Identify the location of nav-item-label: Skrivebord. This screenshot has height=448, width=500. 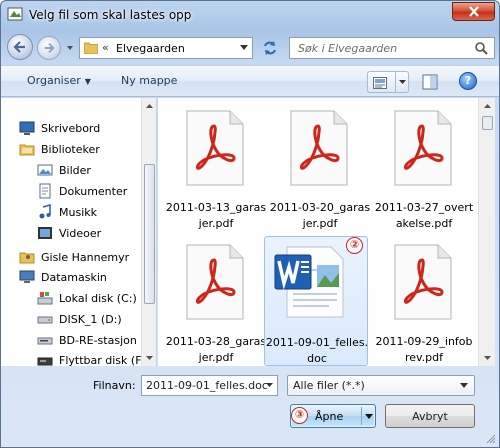
(71, 128).